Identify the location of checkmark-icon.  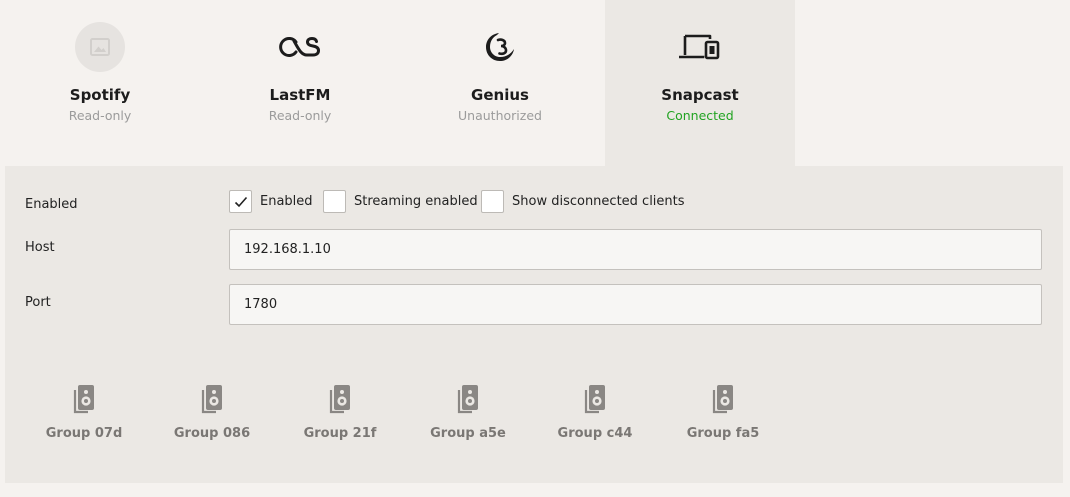
(240, 201).